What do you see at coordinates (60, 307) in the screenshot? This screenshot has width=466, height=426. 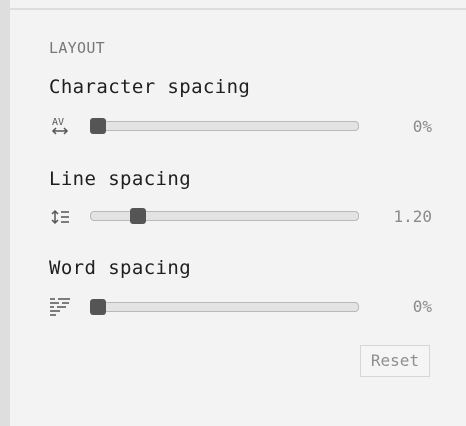 I see `word-spacing-icon` at bounding box center [60, 307].